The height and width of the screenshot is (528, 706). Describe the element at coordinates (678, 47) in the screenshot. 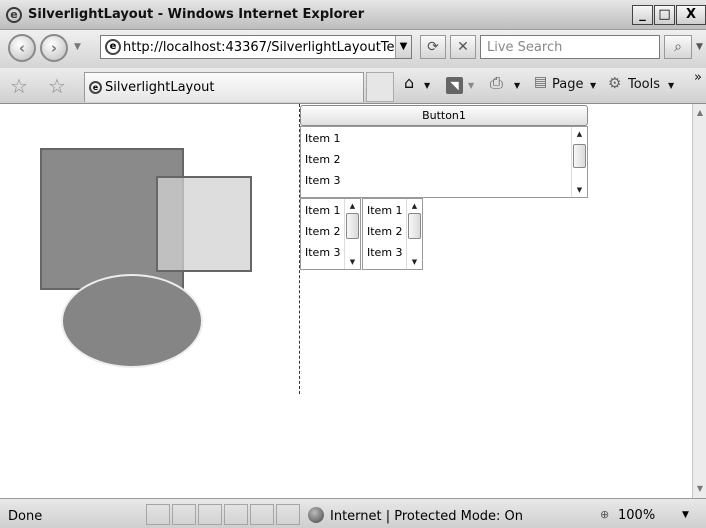

I see `search-button: ⌕` at that location.